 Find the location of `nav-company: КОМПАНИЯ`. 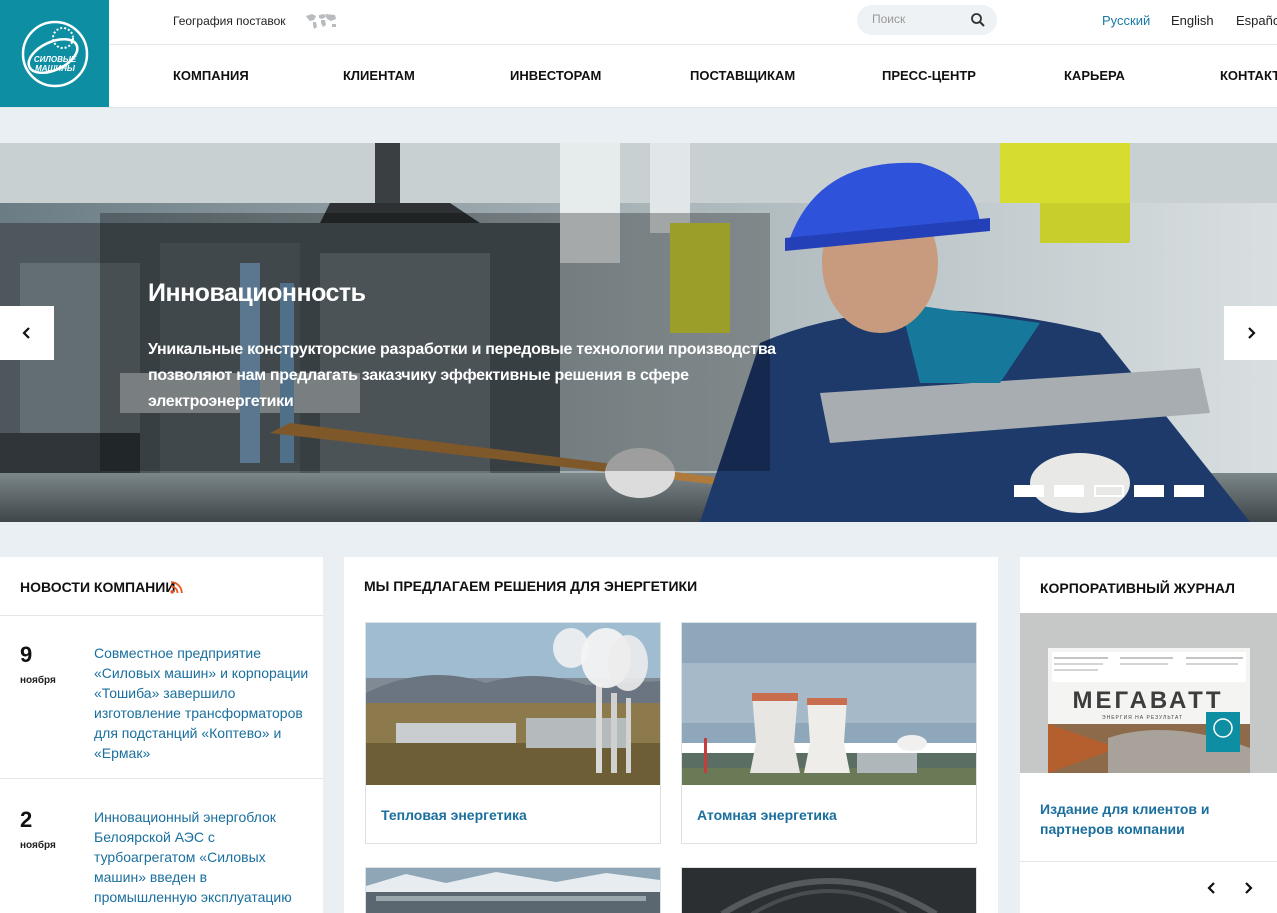

nav-company: КОМПАНИЯ is located at coordinates (211, 75).